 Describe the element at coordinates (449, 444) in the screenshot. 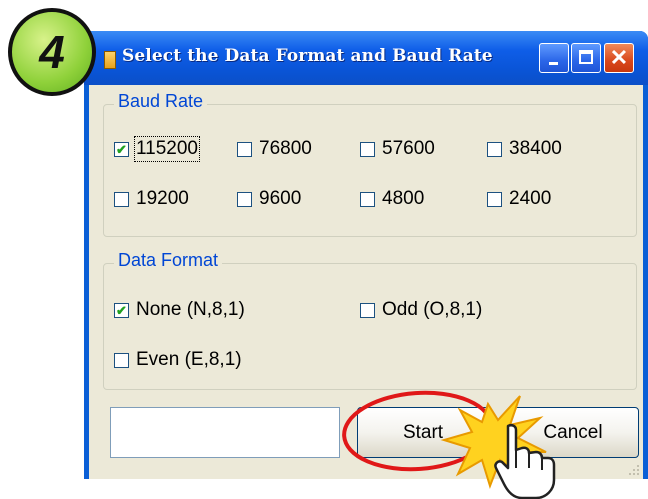

I see `tutorial-annotation-overlay` at that location.